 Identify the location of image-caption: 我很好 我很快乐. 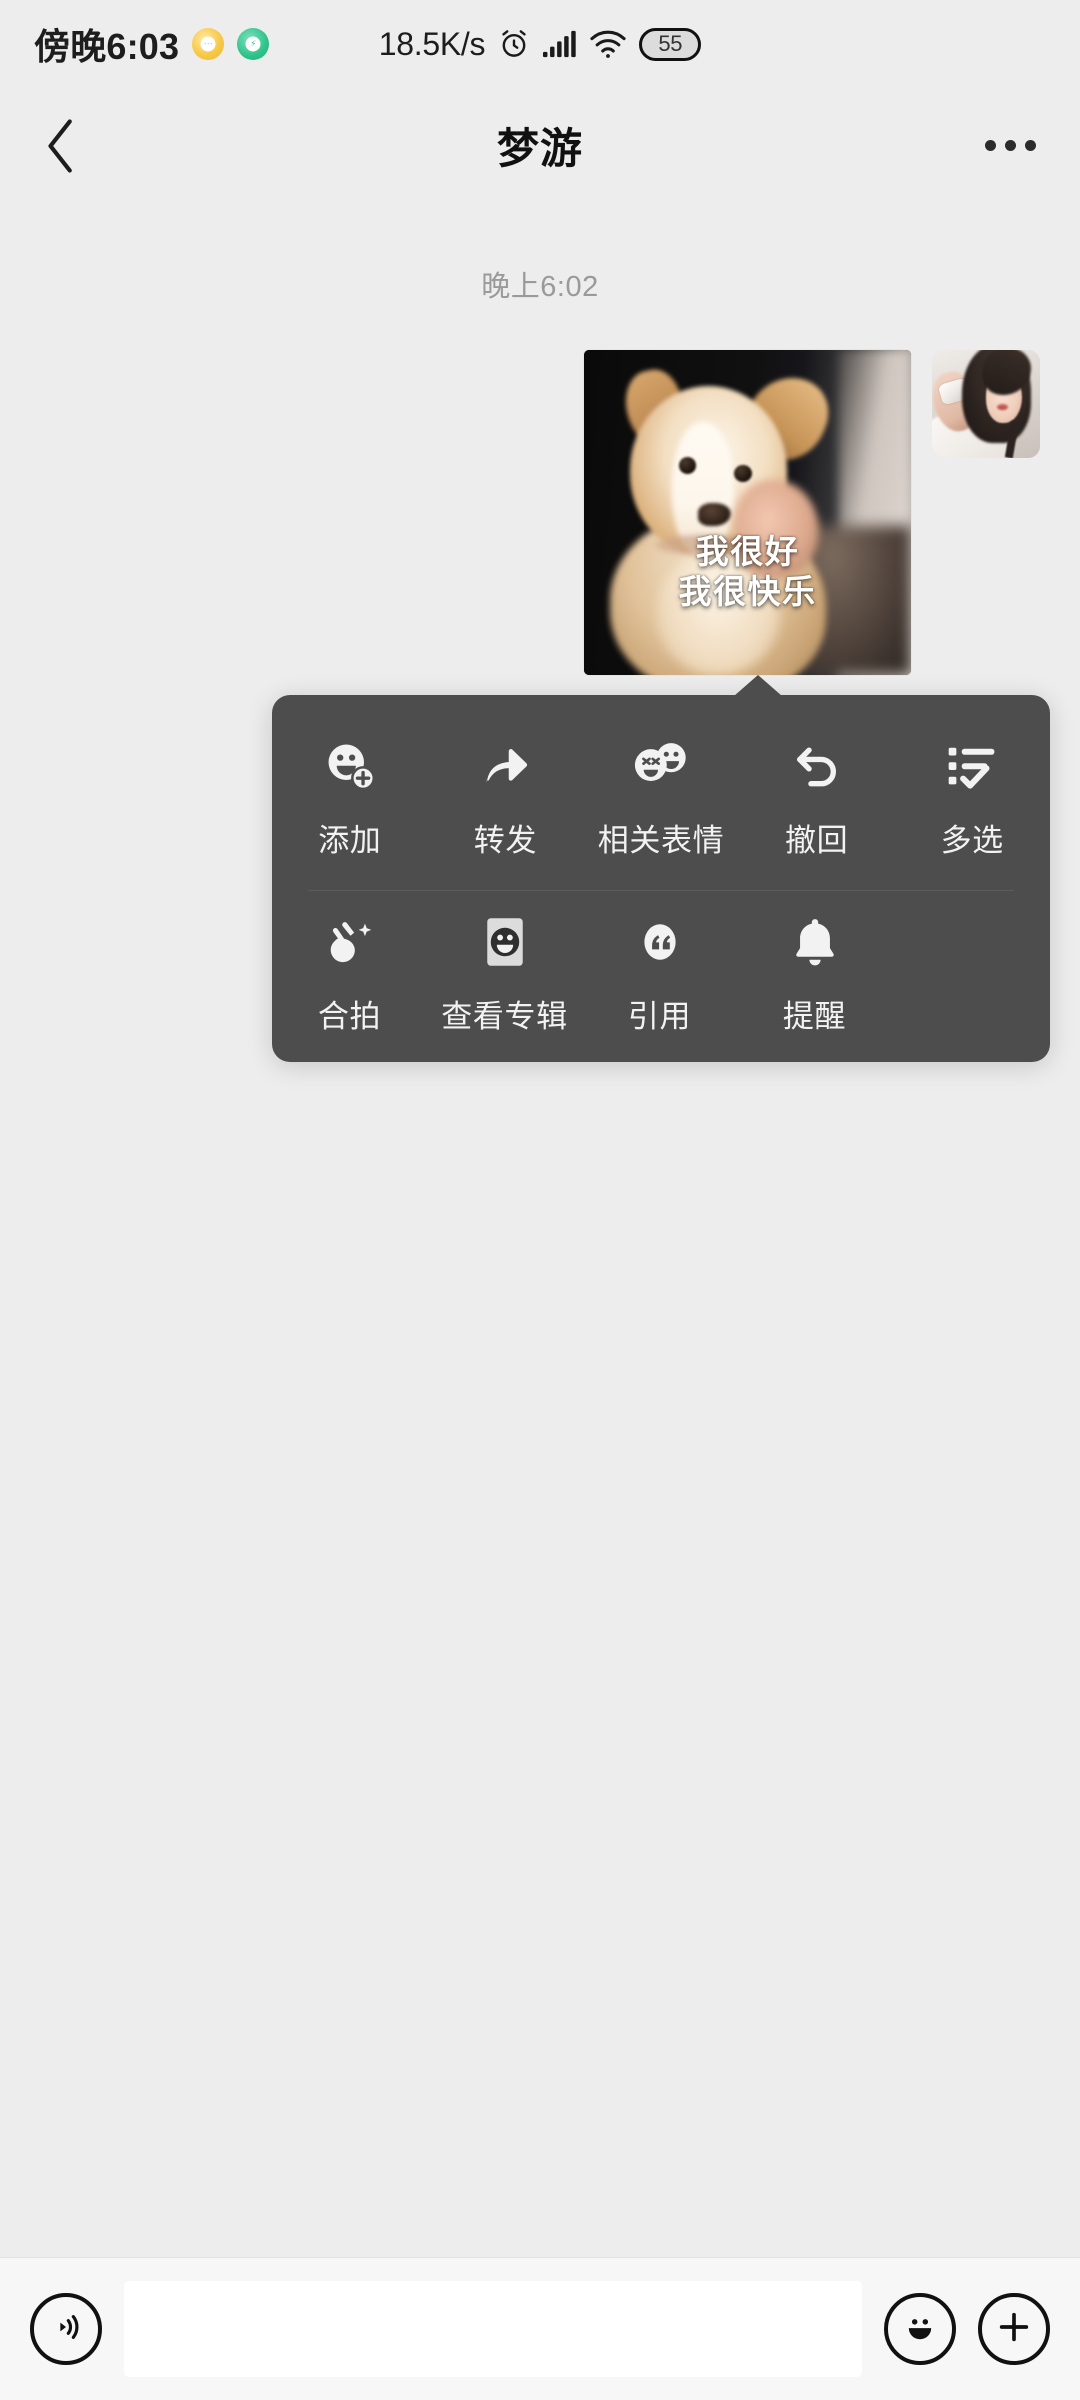
(747, 572).